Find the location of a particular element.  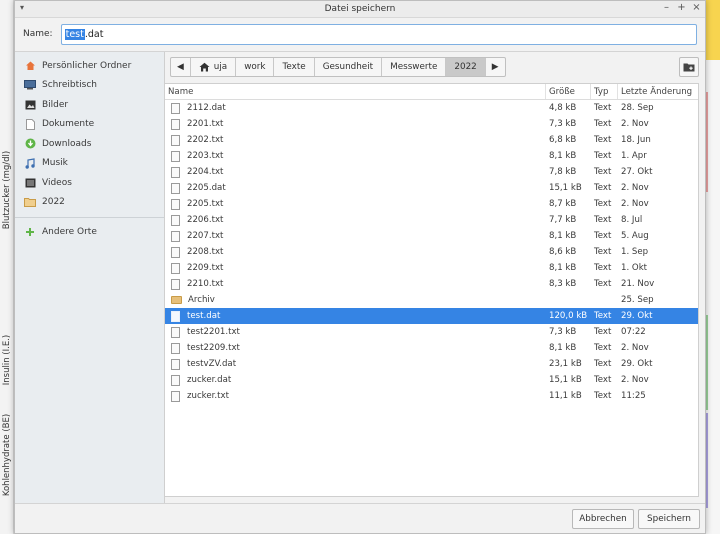

dialog-titlebar: ▾ Datei speichern – + × is located at coordinates (360, 9).